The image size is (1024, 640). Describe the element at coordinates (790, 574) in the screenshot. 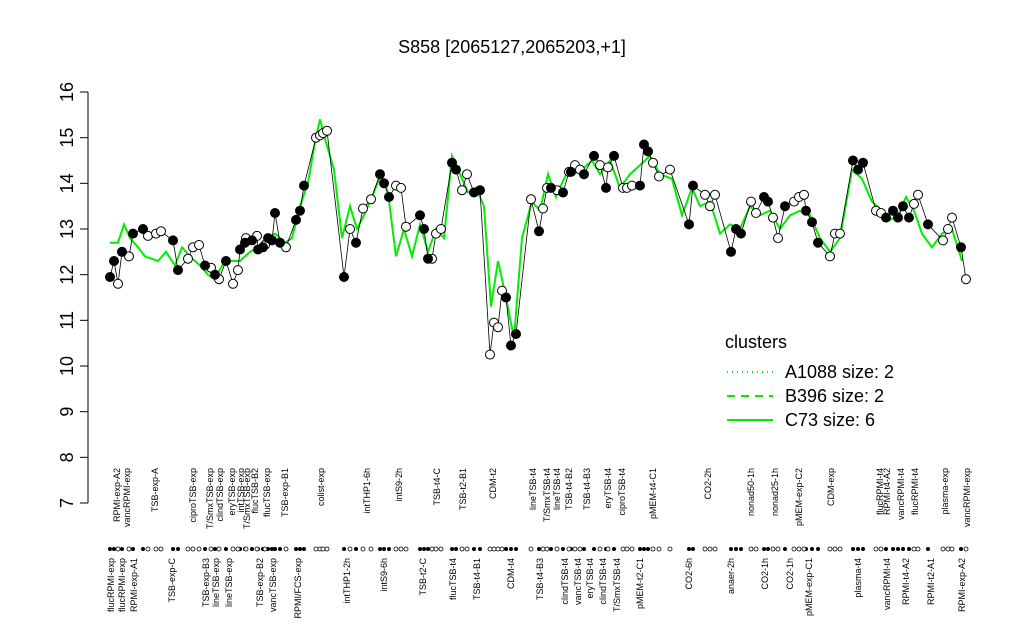

I see `x-tick-label-bottom: CO2-1h` at that location.